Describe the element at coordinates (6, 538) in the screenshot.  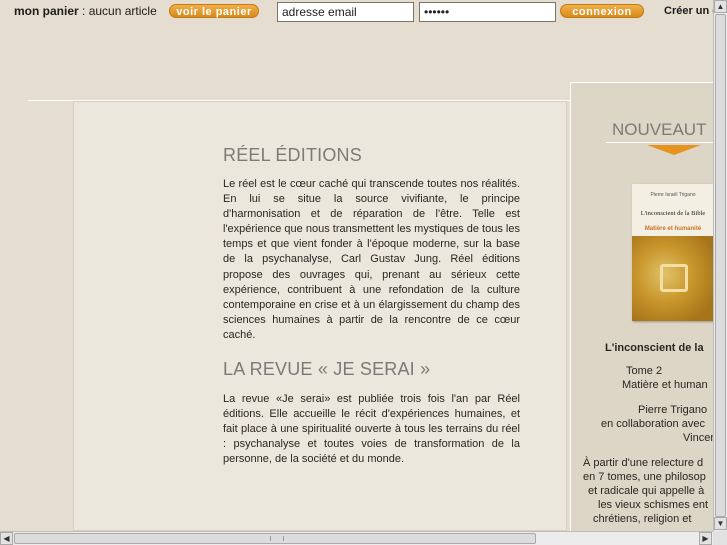
I see `arrow-left-icon: ◀` at that location.